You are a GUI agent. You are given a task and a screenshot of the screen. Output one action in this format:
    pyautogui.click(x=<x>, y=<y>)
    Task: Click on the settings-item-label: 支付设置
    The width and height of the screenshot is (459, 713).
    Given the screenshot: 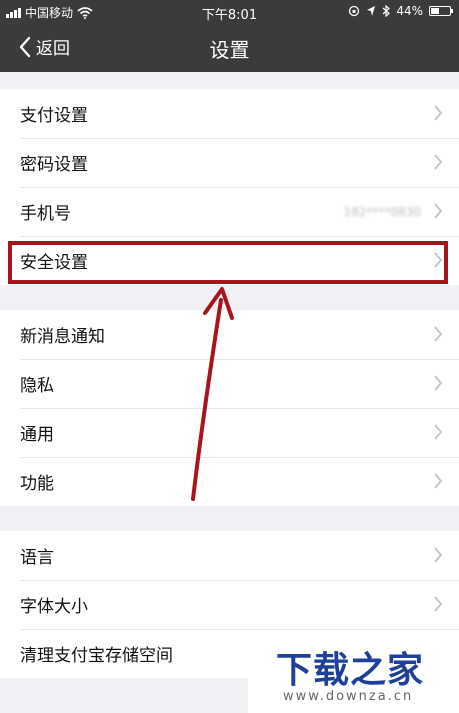 What is the action you would take?
    pyautogui.click(x=54, y=116)
    